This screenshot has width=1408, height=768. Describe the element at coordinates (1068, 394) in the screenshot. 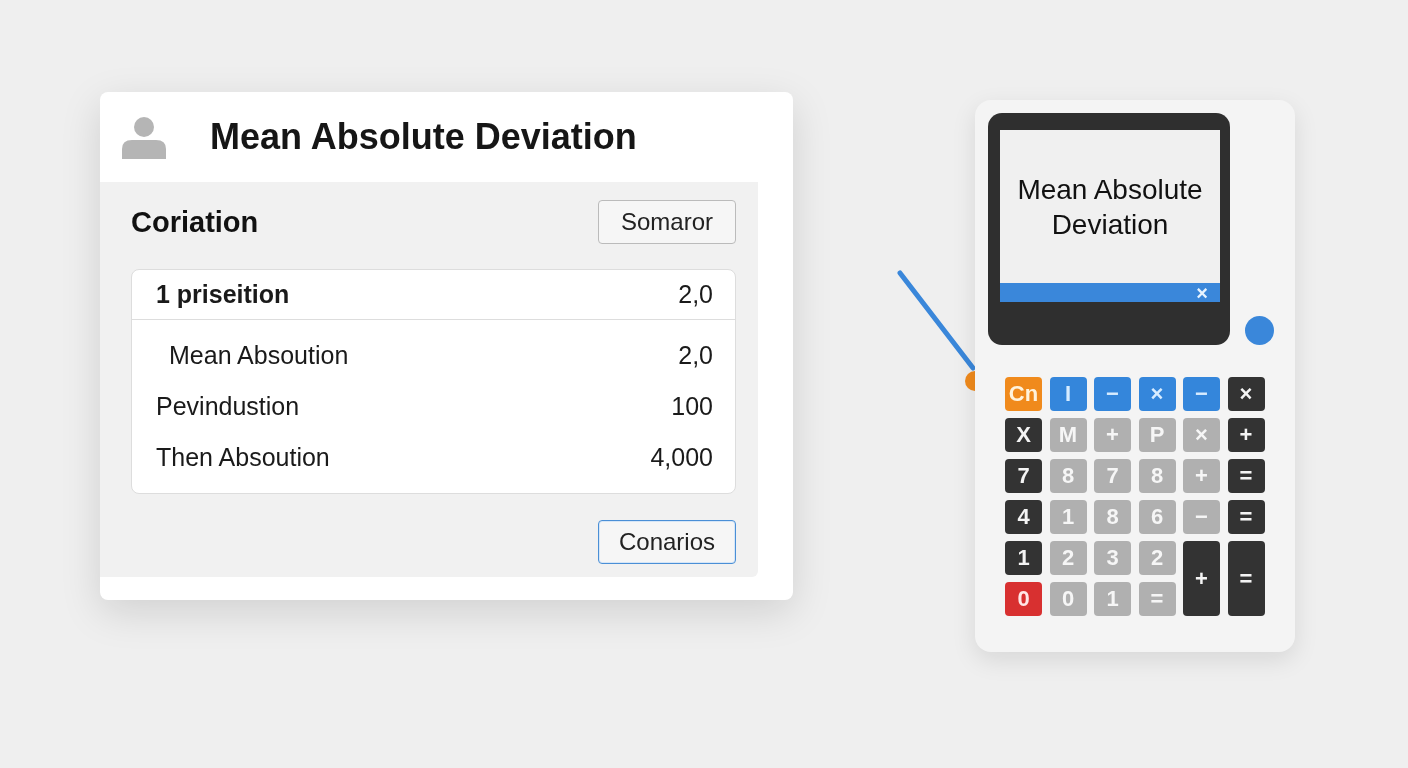

I see `calculator-key: I` at that location.